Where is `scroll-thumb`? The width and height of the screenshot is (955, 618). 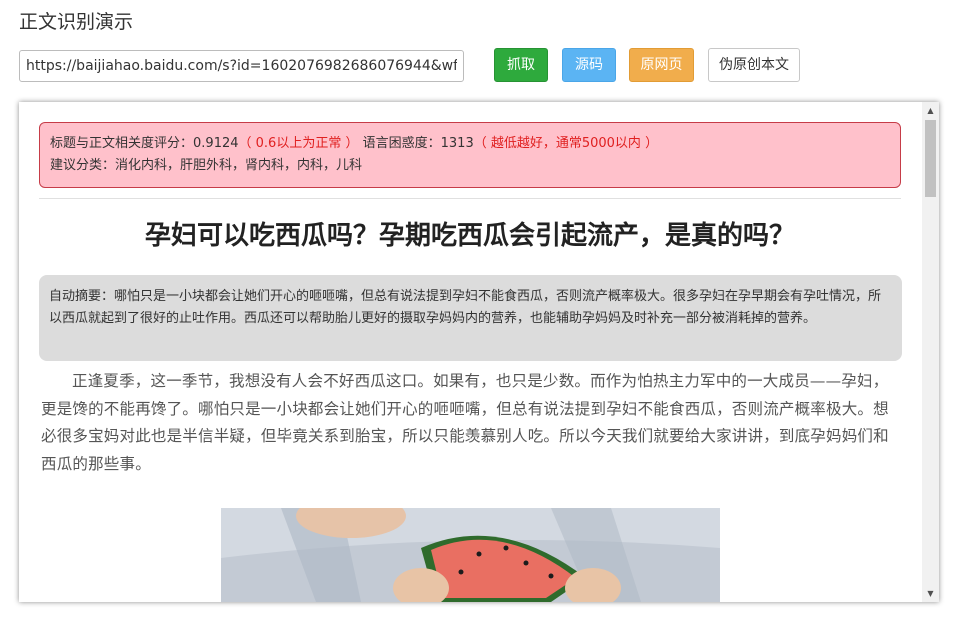
scroll-thumb is located at coordinates (930, 158).